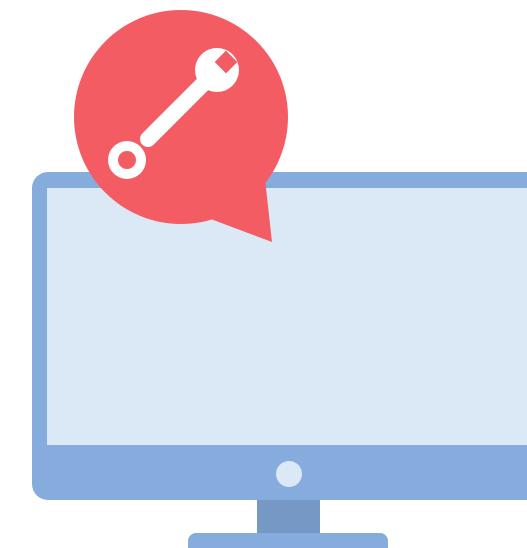  I want to click on wrench-ring-hole, so click(127, 160).